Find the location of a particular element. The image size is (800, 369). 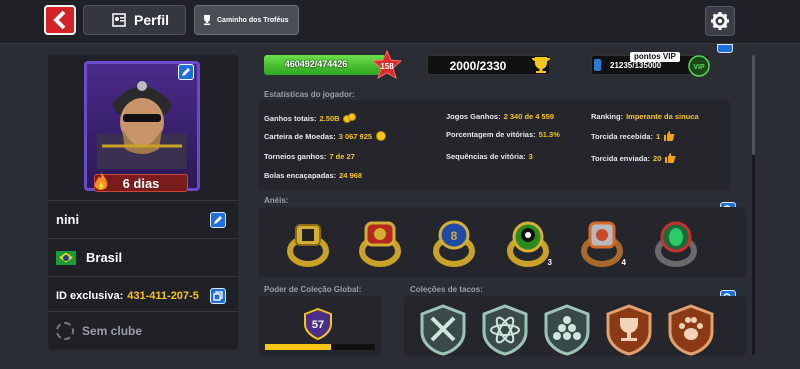

club-row: Sem clube is located at coordinates (143, 330).